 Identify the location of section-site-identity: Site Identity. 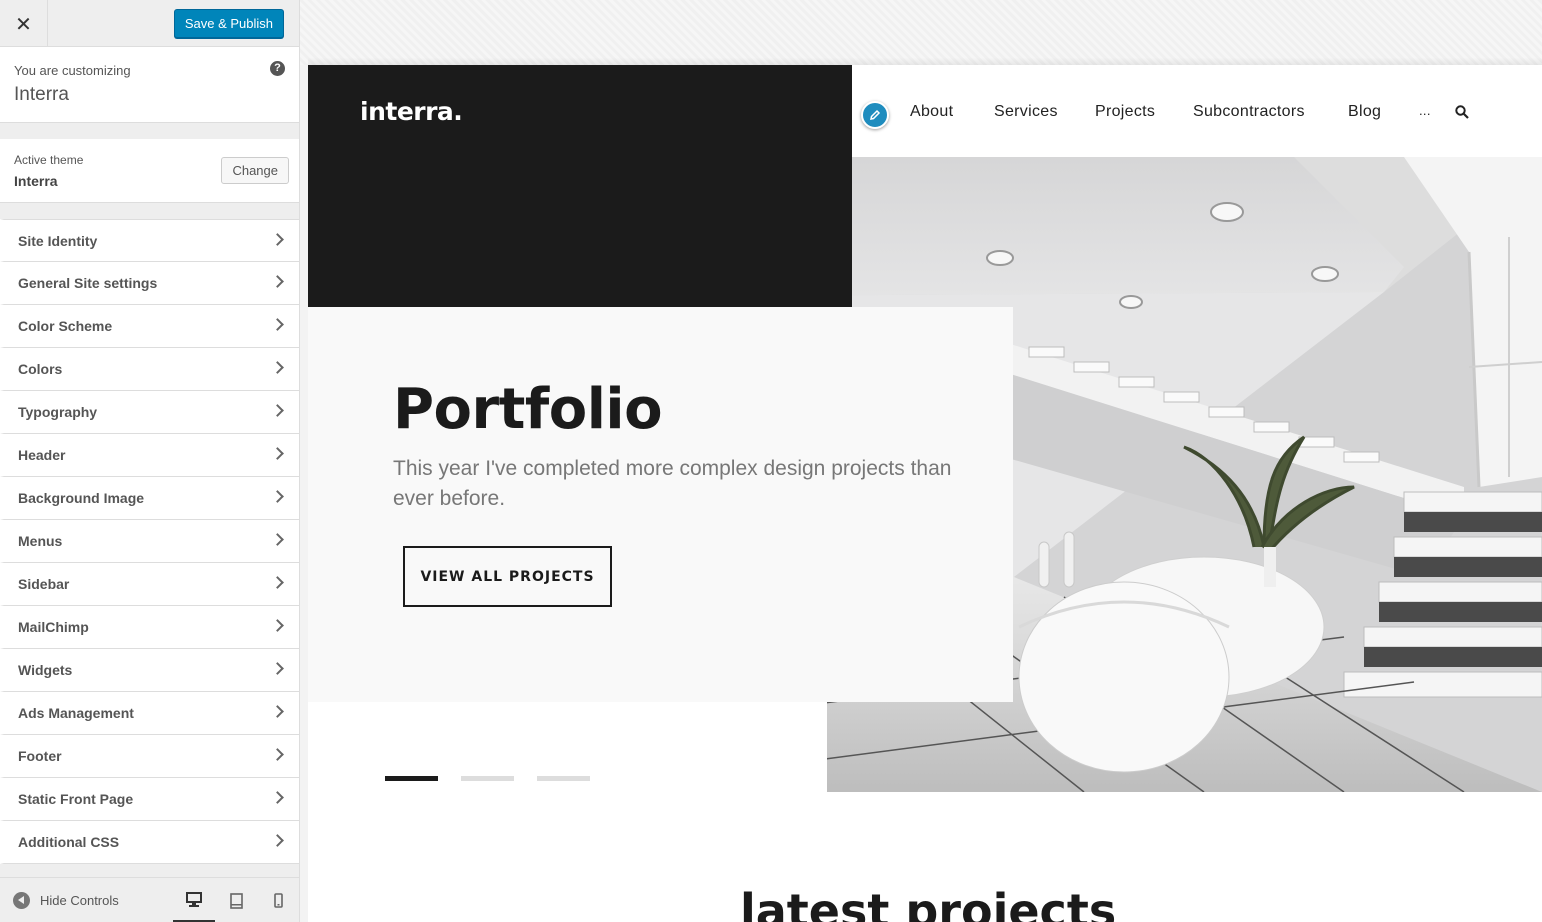
(149, 240).